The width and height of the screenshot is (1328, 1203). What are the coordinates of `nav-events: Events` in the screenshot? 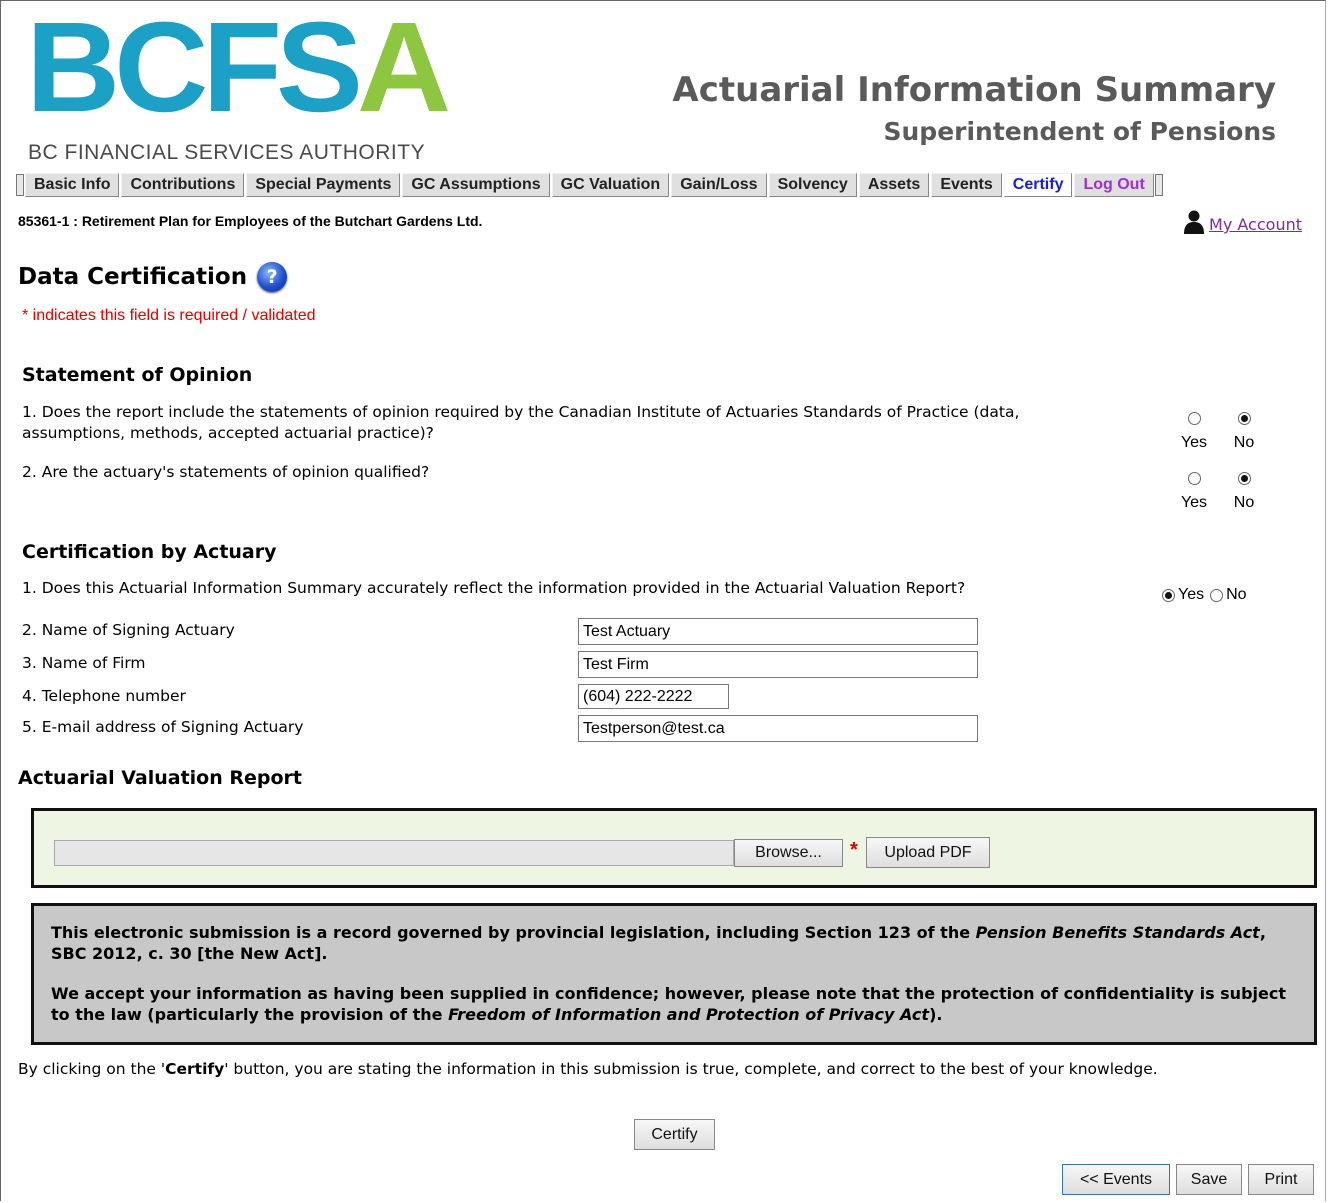 It's located at (966, 185).